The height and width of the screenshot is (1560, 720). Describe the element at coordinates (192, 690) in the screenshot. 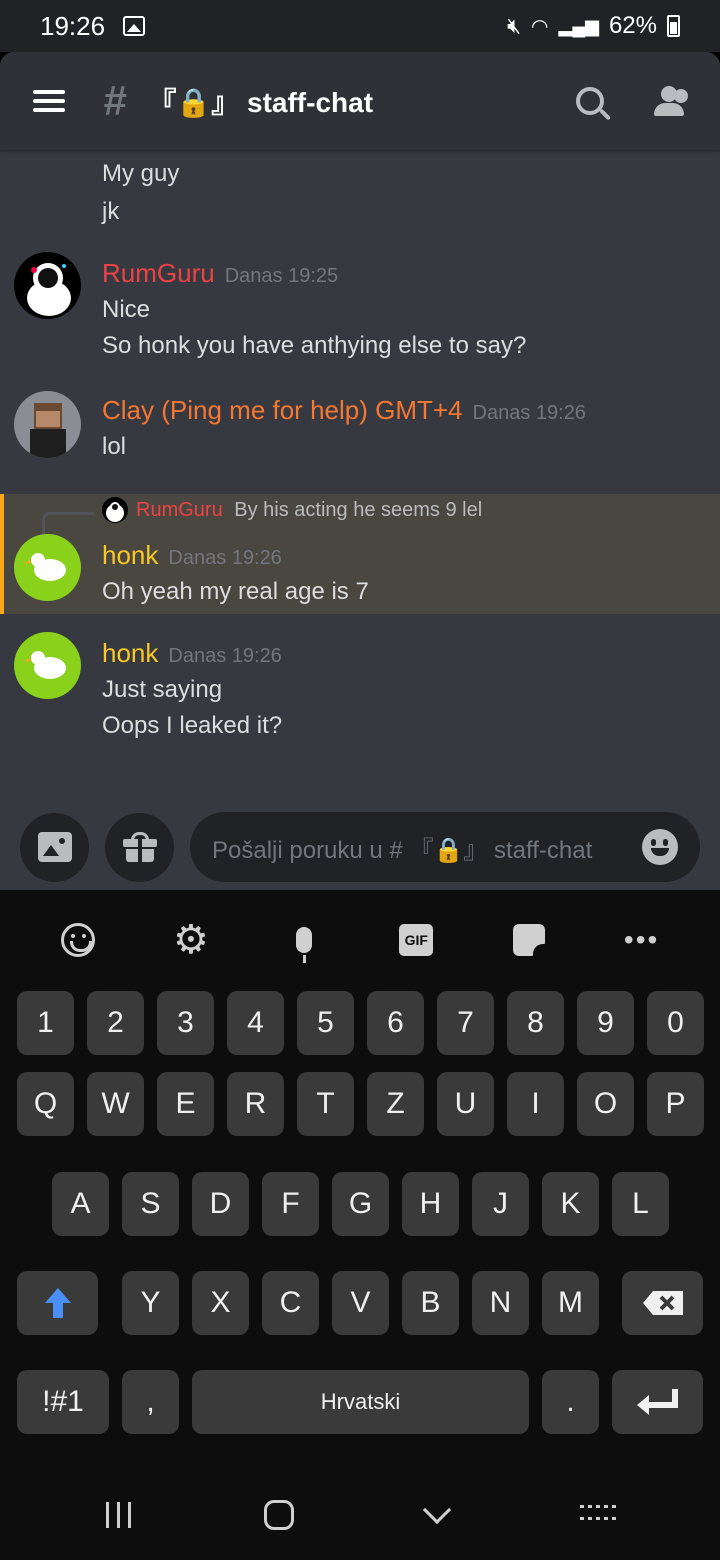

I see `message-text: Just saying` at that location.